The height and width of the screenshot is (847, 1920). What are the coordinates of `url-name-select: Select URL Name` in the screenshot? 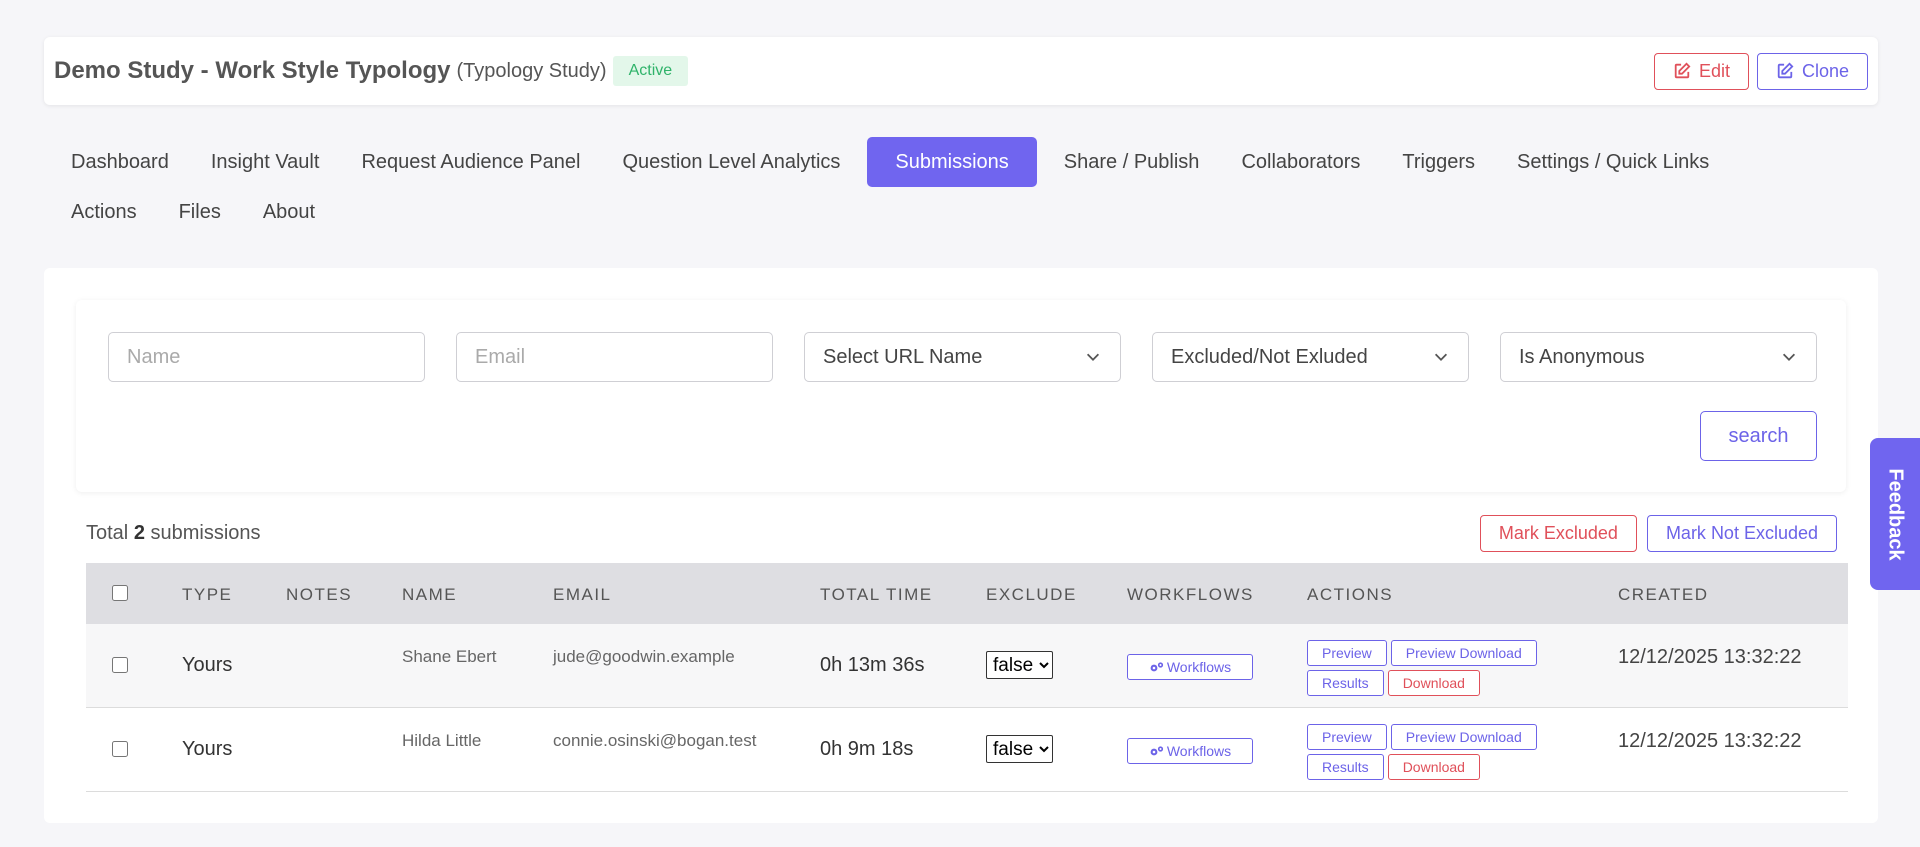 It's located at (962, 357).